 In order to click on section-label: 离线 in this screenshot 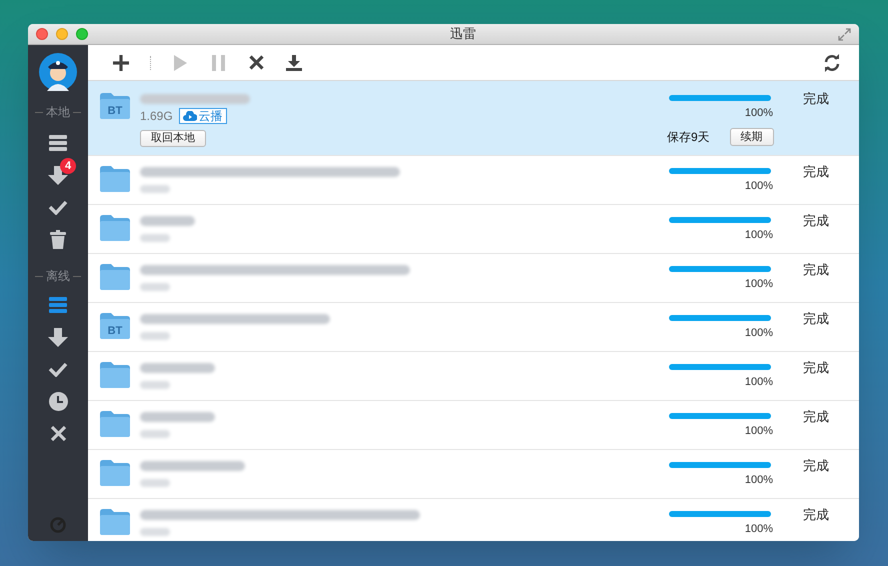, I will do `click(58, 276)`.